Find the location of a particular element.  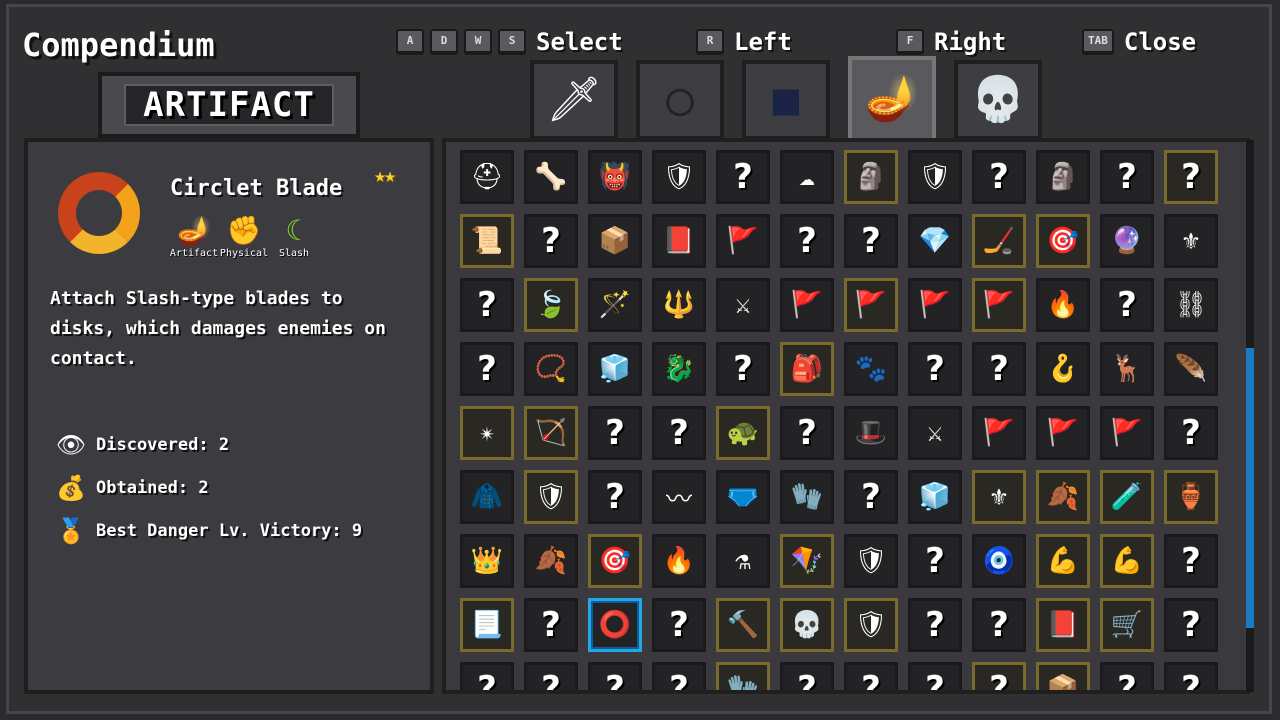

item-cell-hammer: 🔨 is located at coordinates (743, 625).